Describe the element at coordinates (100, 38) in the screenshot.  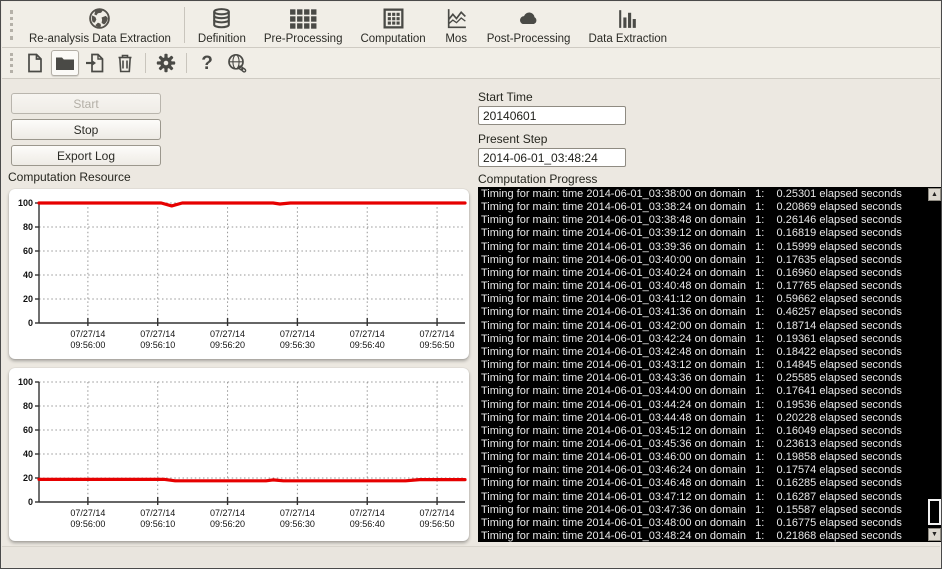
I see `ribbon-item-label: Re-analysis Data Extraction` at that location.